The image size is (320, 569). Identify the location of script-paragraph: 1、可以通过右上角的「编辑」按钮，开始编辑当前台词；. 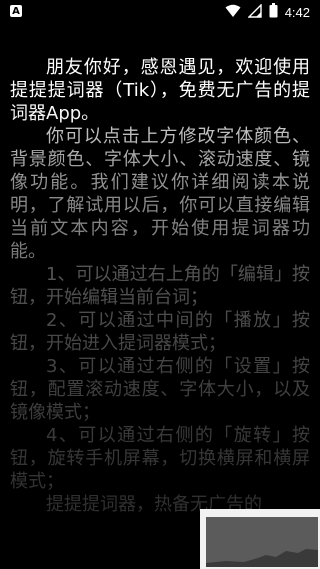
(160, 286).